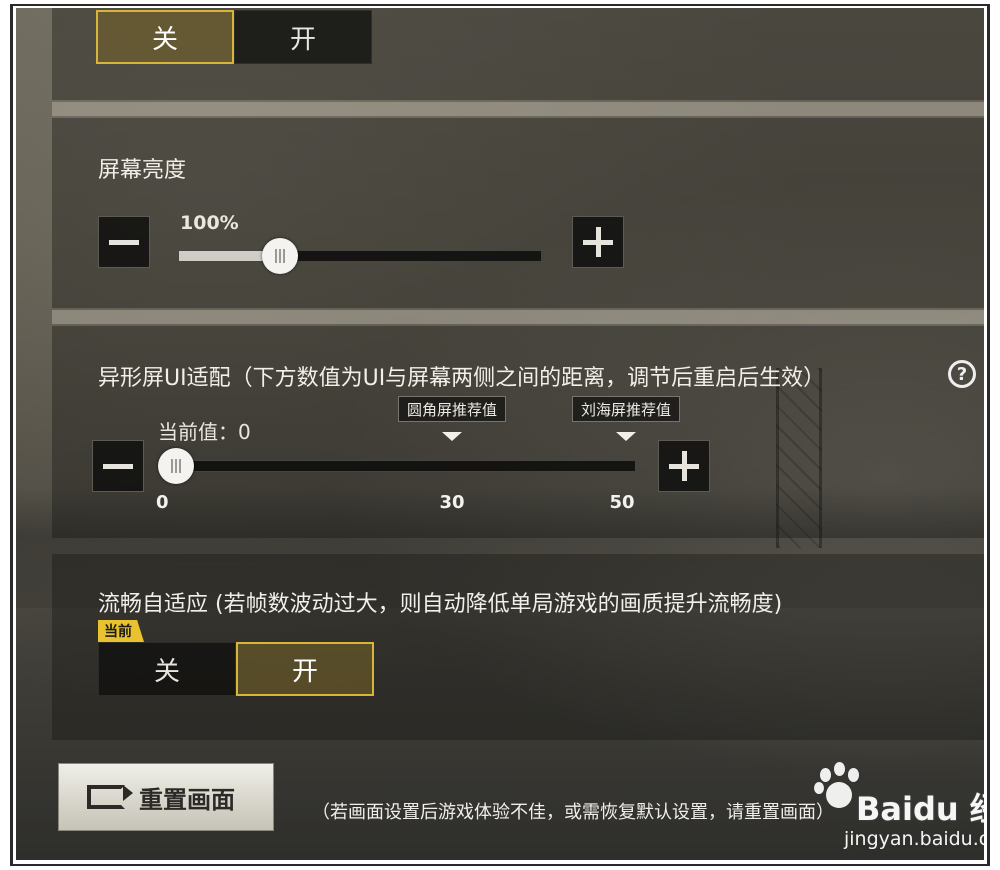 The height and width of the screenshot is (870, 1000). I want to click on adaptive-title: 流畅自适应 (若帧数波动过大，则自动降低单局游戏的画质提升流畅度), so click(440, 604).